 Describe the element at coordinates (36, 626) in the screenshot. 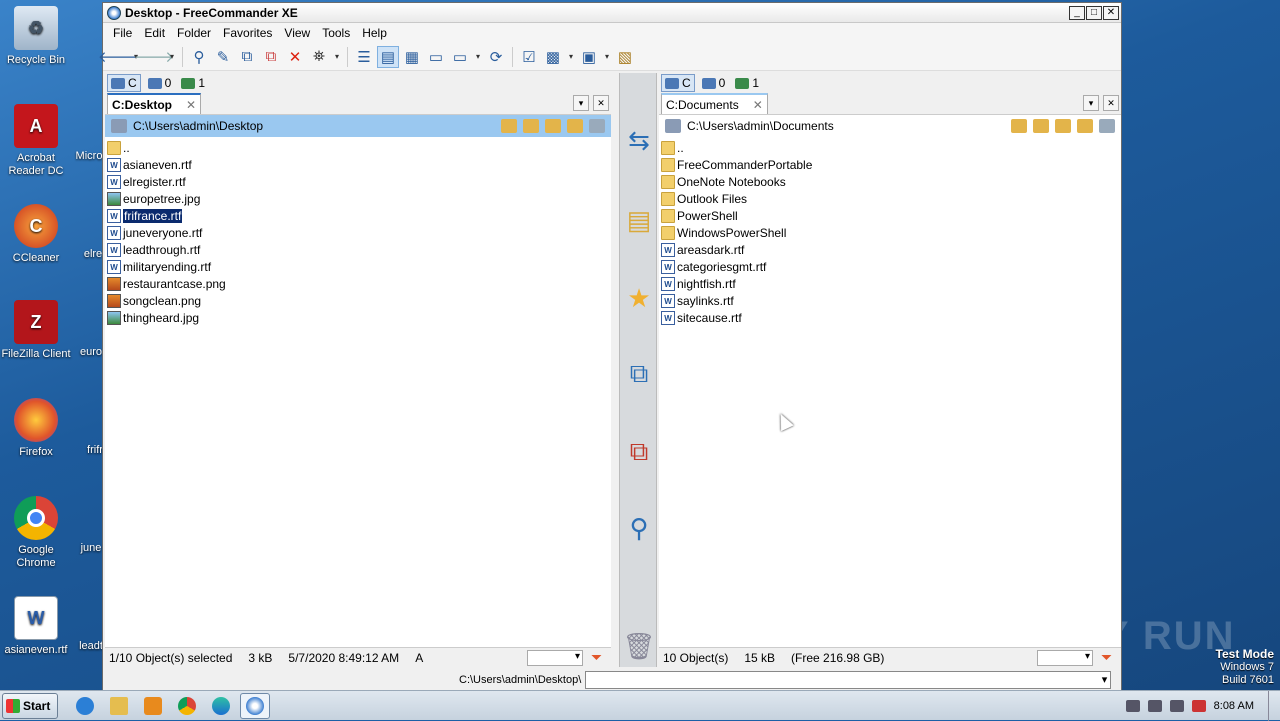

I see `desktop-icon-asianeven: W asianeven.rtf` at that location.